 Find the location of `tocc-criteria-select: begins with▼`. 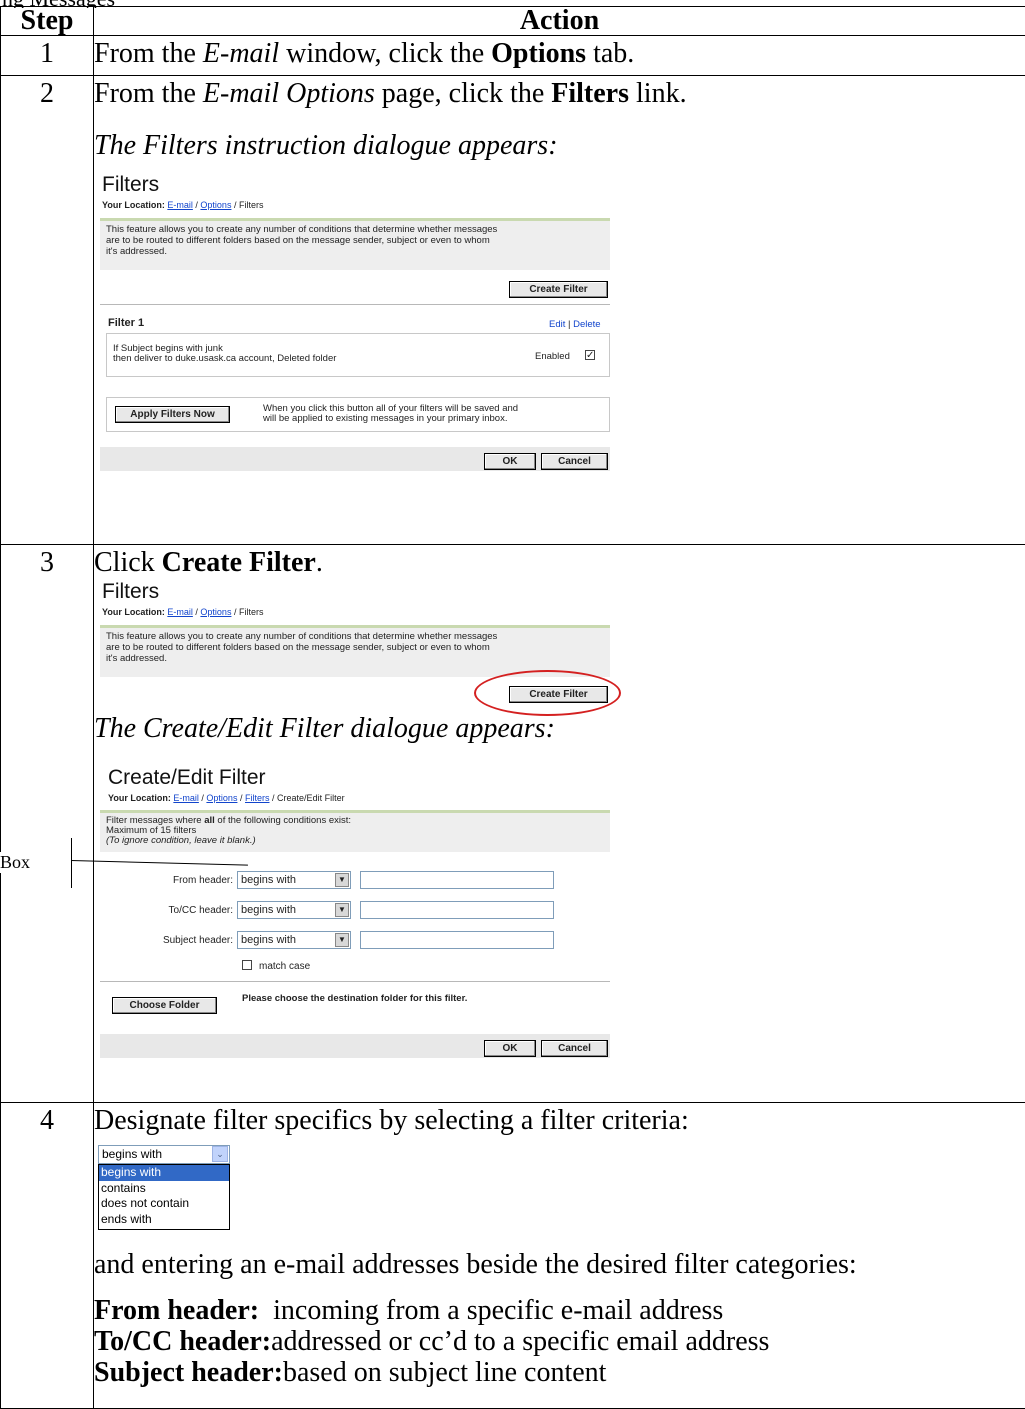

tocc-criteria-select: begins with▼ is located at coordinates (294, 910).